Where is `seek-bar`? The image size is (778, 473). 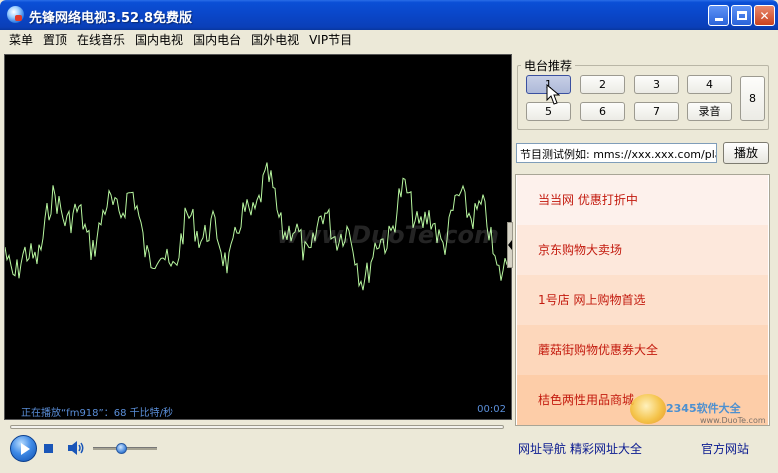 seek-bar is located at coordinates (257, 427).